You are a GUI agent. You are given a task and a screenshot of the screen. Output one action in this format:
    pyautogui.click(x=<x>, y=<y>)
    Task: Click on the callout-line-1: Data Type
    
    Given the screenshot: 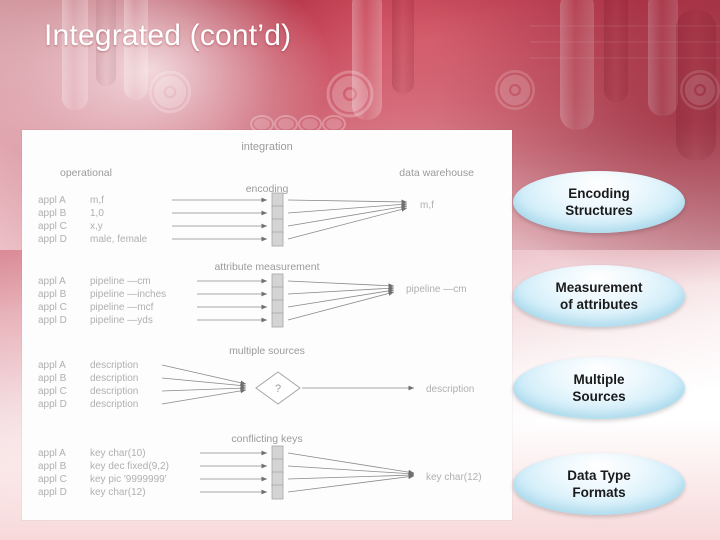 What is the action you would take?
    pyautogui.click(x=599, y=475)
    